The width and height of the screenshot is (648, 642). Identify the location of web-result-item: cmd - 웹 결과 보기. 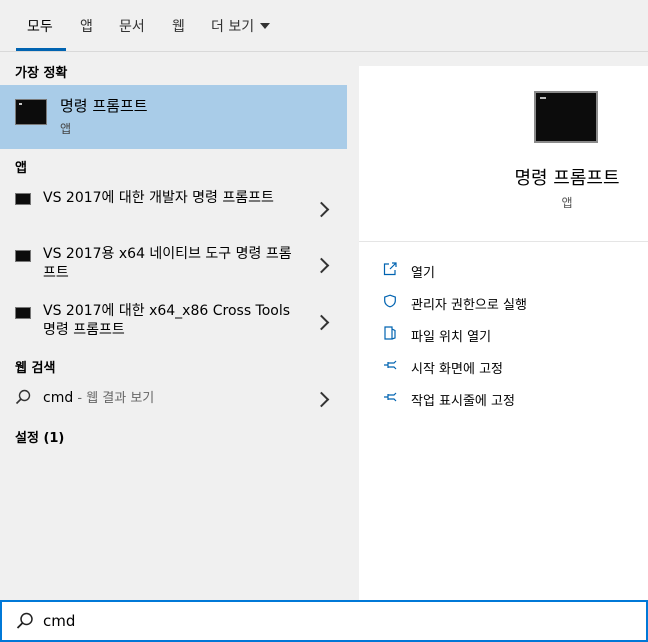
(173, 400).